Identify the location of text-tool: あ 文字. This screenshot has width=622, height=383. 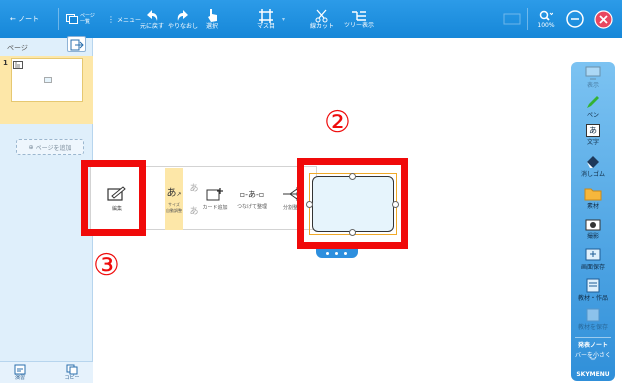
(593, 135).